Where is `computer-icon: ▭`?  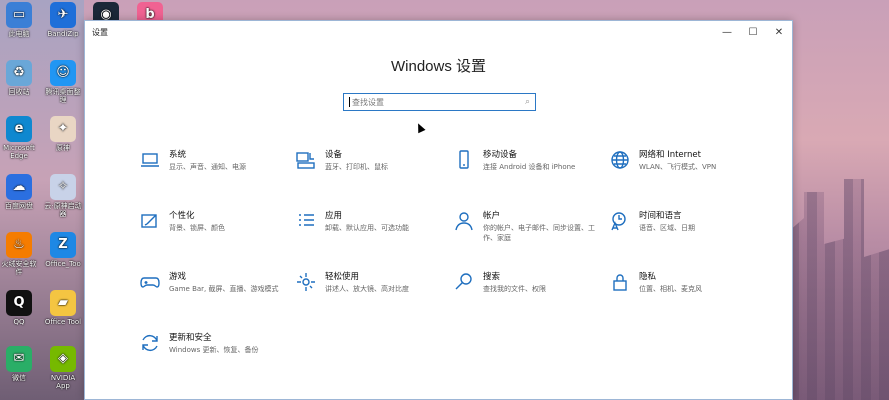
computer-icon: ▭ is located at coordinates (19, 15).